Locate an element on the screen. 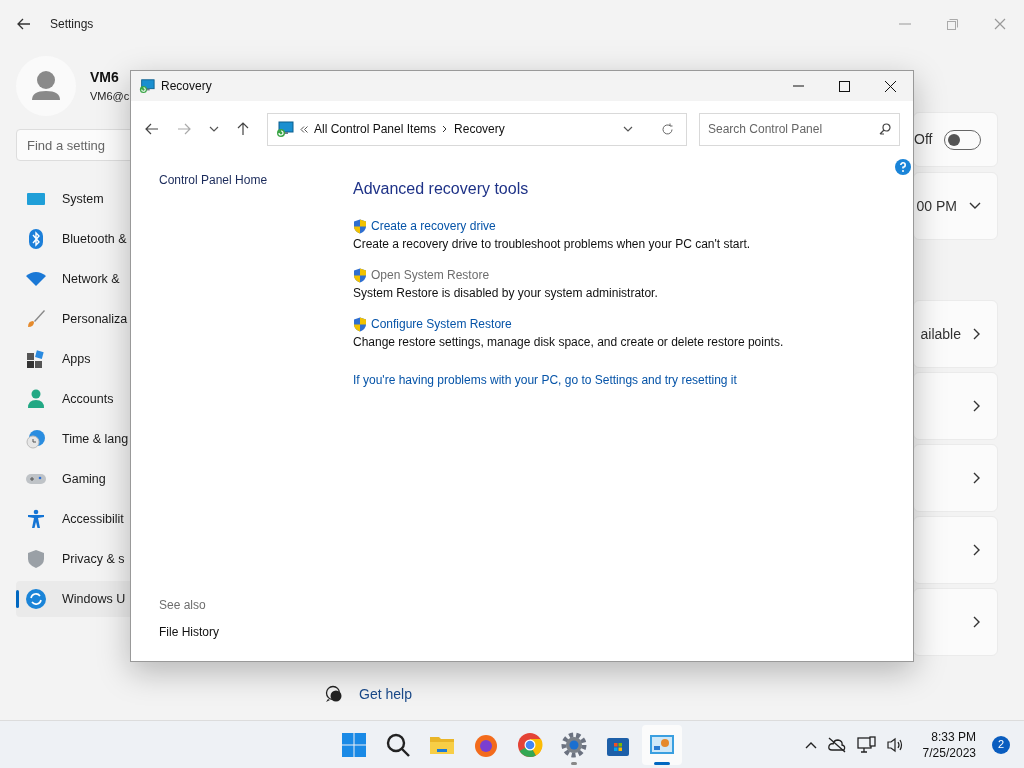 This screenshot has width=1024, height=768. address-bar: All Control Panel Items Recovery is located at coordinates (477, 129).